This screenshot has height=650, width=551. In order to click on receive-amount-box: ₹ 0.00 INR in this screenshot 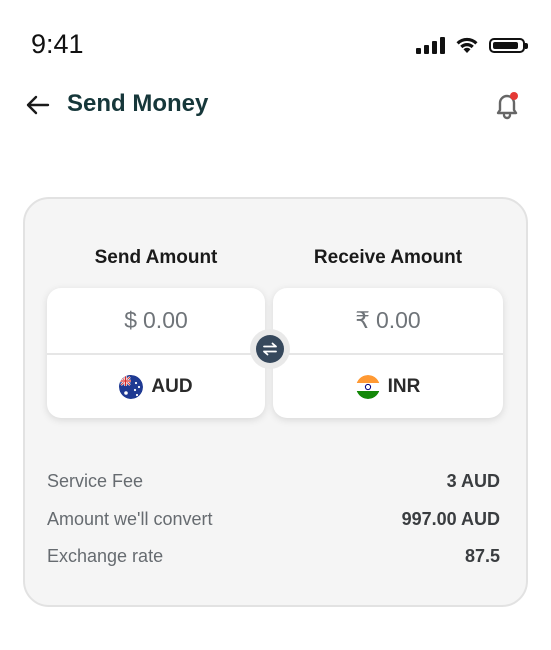, I will do `click(388, 353)`.